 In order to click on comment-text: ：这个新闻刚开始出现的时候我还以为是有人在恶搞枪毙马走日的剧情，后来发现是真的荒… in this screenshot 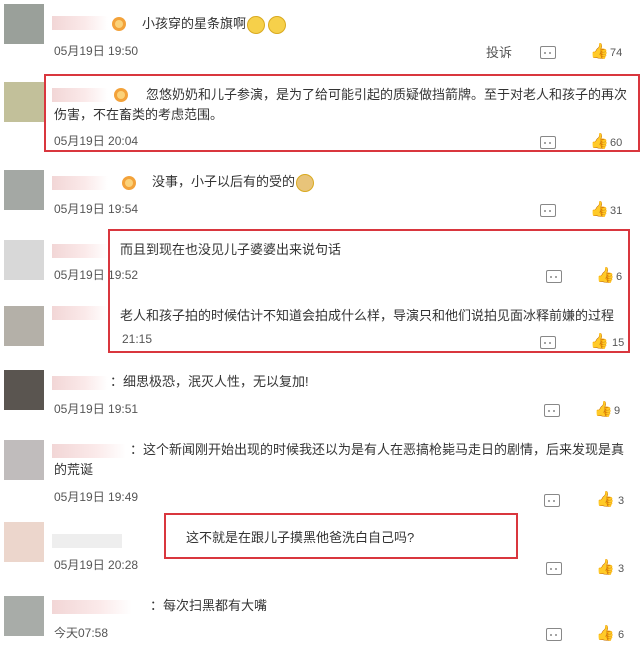, I will do `click(339, 459)`.